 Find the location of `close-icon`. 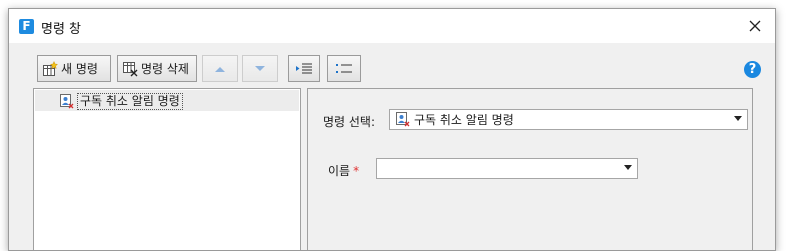

close-icon is located at coordinates (755, 26).